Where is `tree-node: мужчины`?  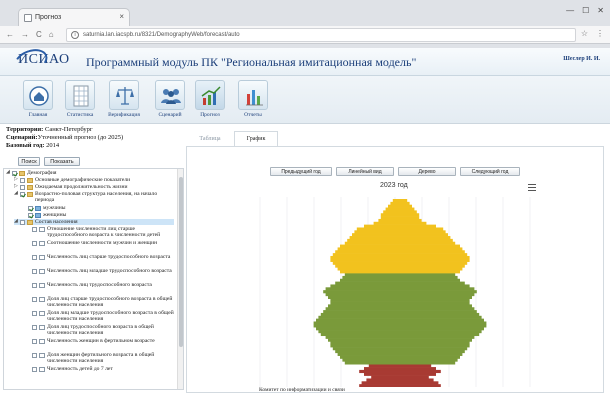 tree-node: мужчины is located at coordinates (44, 208).